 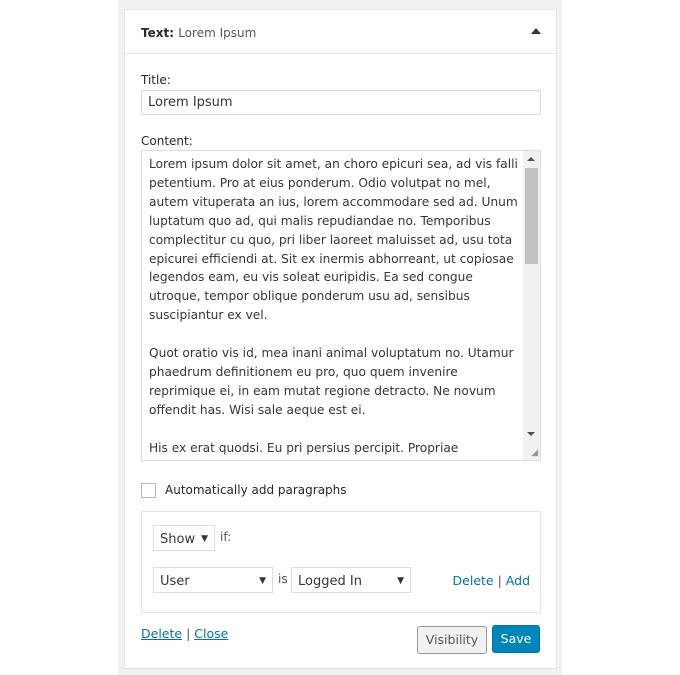 I want to click on widget-type: Text:, so click(x=158, y=33).